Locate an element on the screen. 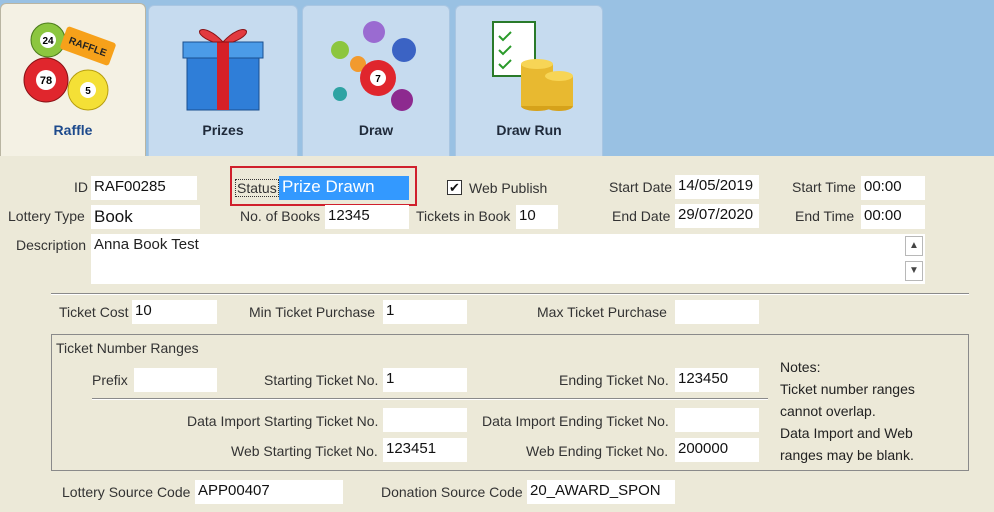  web-publish-checkbox: ✔ is located at coordinates (454, 187).